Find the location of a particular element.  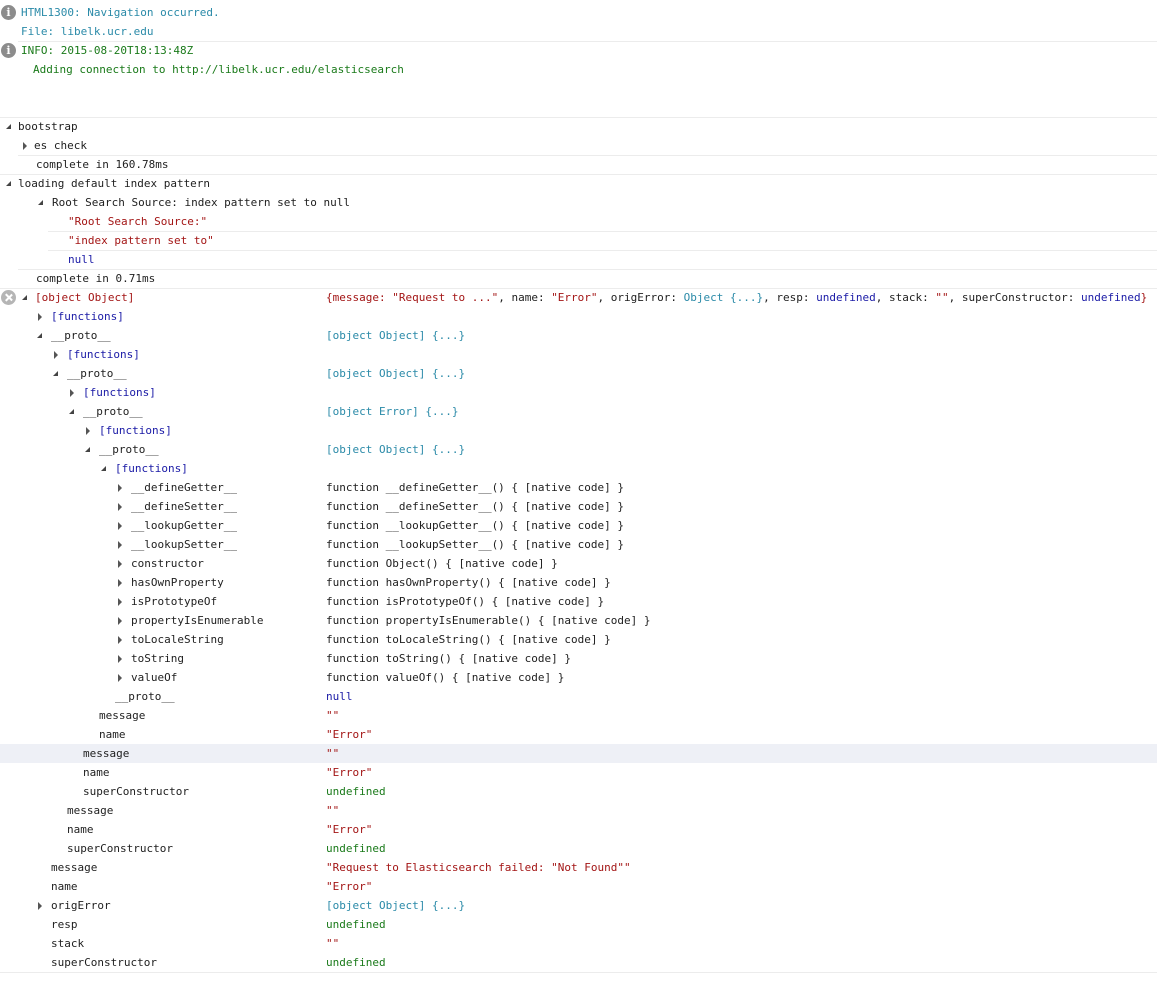

summary-token: undefined is located at coordinates (846, 297).